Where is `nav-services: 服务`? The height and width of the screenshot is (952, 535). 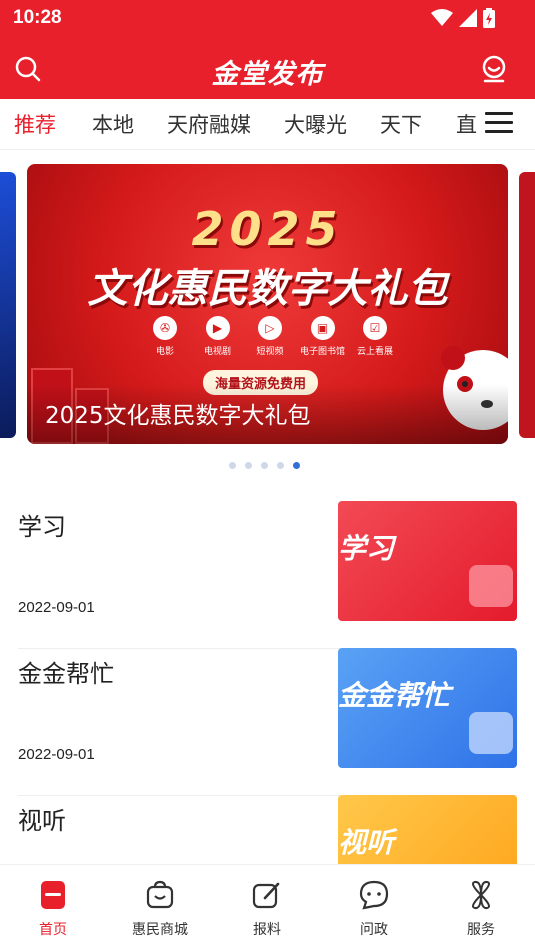 nav-services: 服务 is located at coordinates (481, 909).